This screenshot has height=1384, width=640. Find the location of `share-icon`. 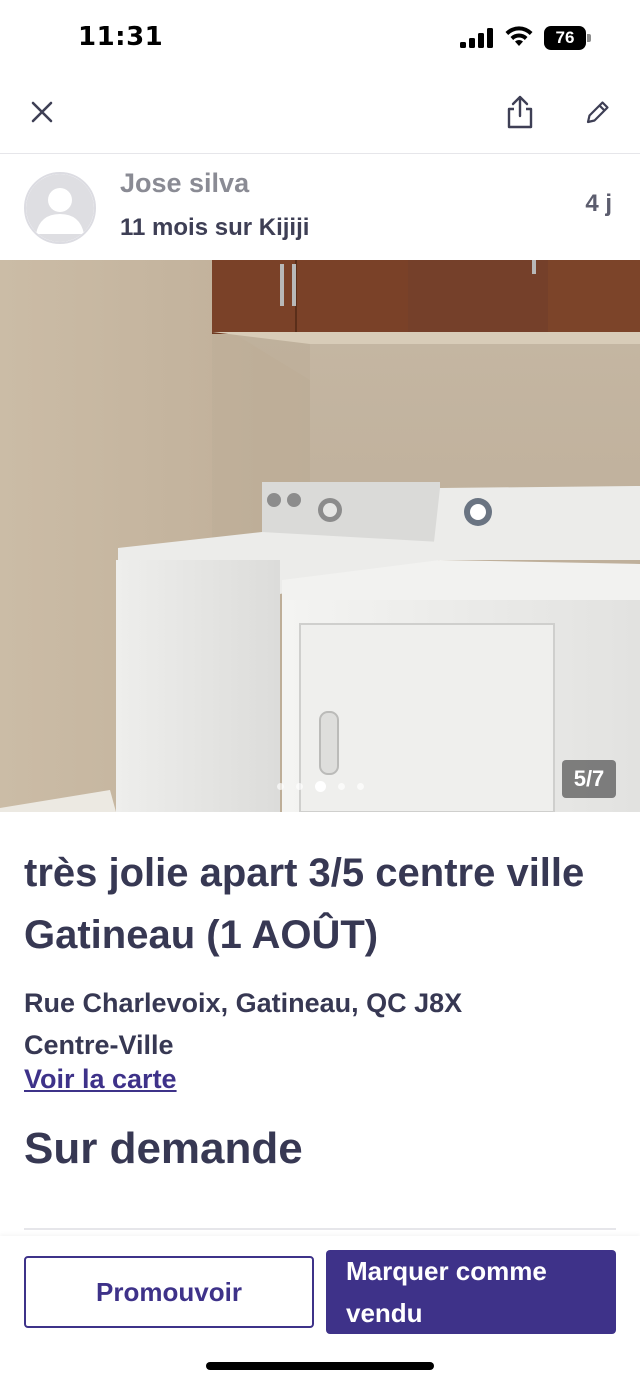

share-icon is located at coordinates (520, 112).